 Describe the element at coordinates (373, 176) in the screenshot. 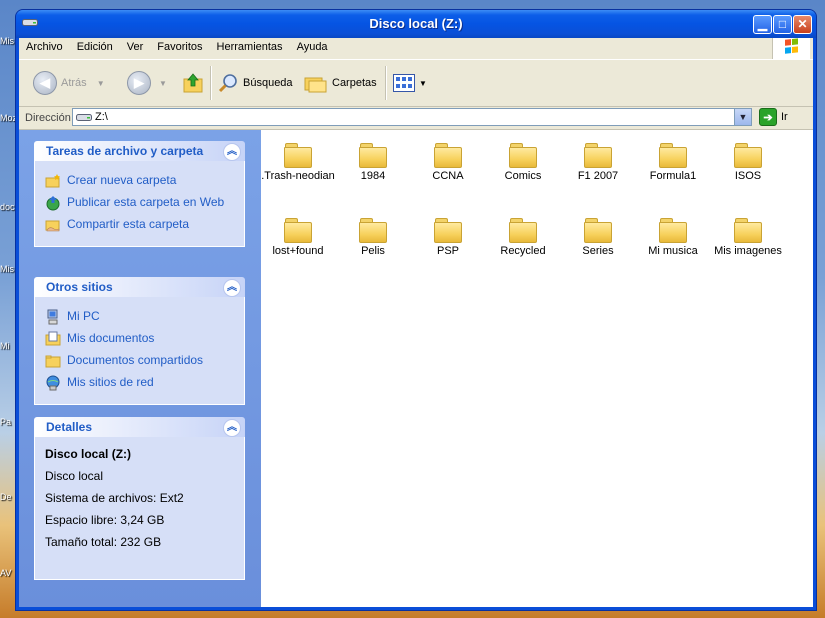

I see `folder-label: 1984` at that location.